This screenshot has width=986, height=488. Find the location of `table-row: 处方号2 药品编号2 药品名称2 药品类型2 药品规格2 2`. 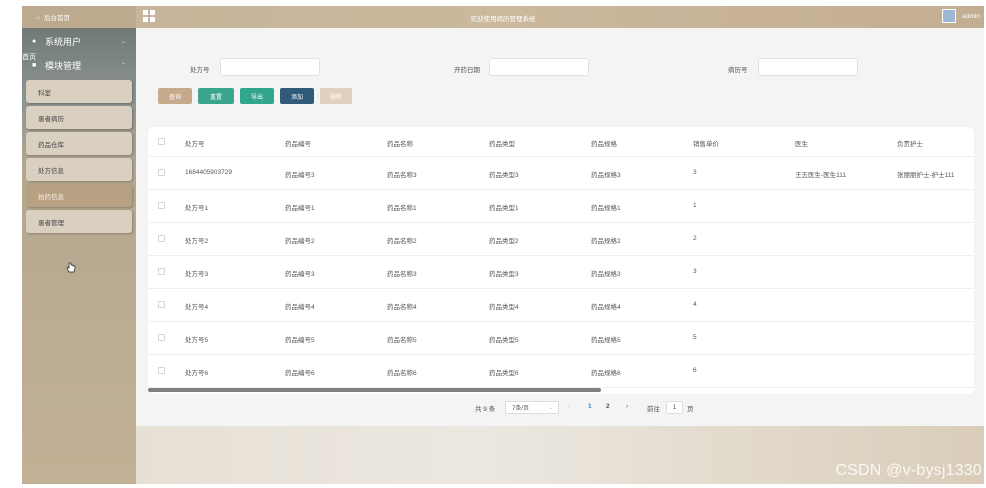

table-row: 处方号2 药品编号2 药品名称2 药品类型2 药品规格2 2 is located at coordinates (561, 239).